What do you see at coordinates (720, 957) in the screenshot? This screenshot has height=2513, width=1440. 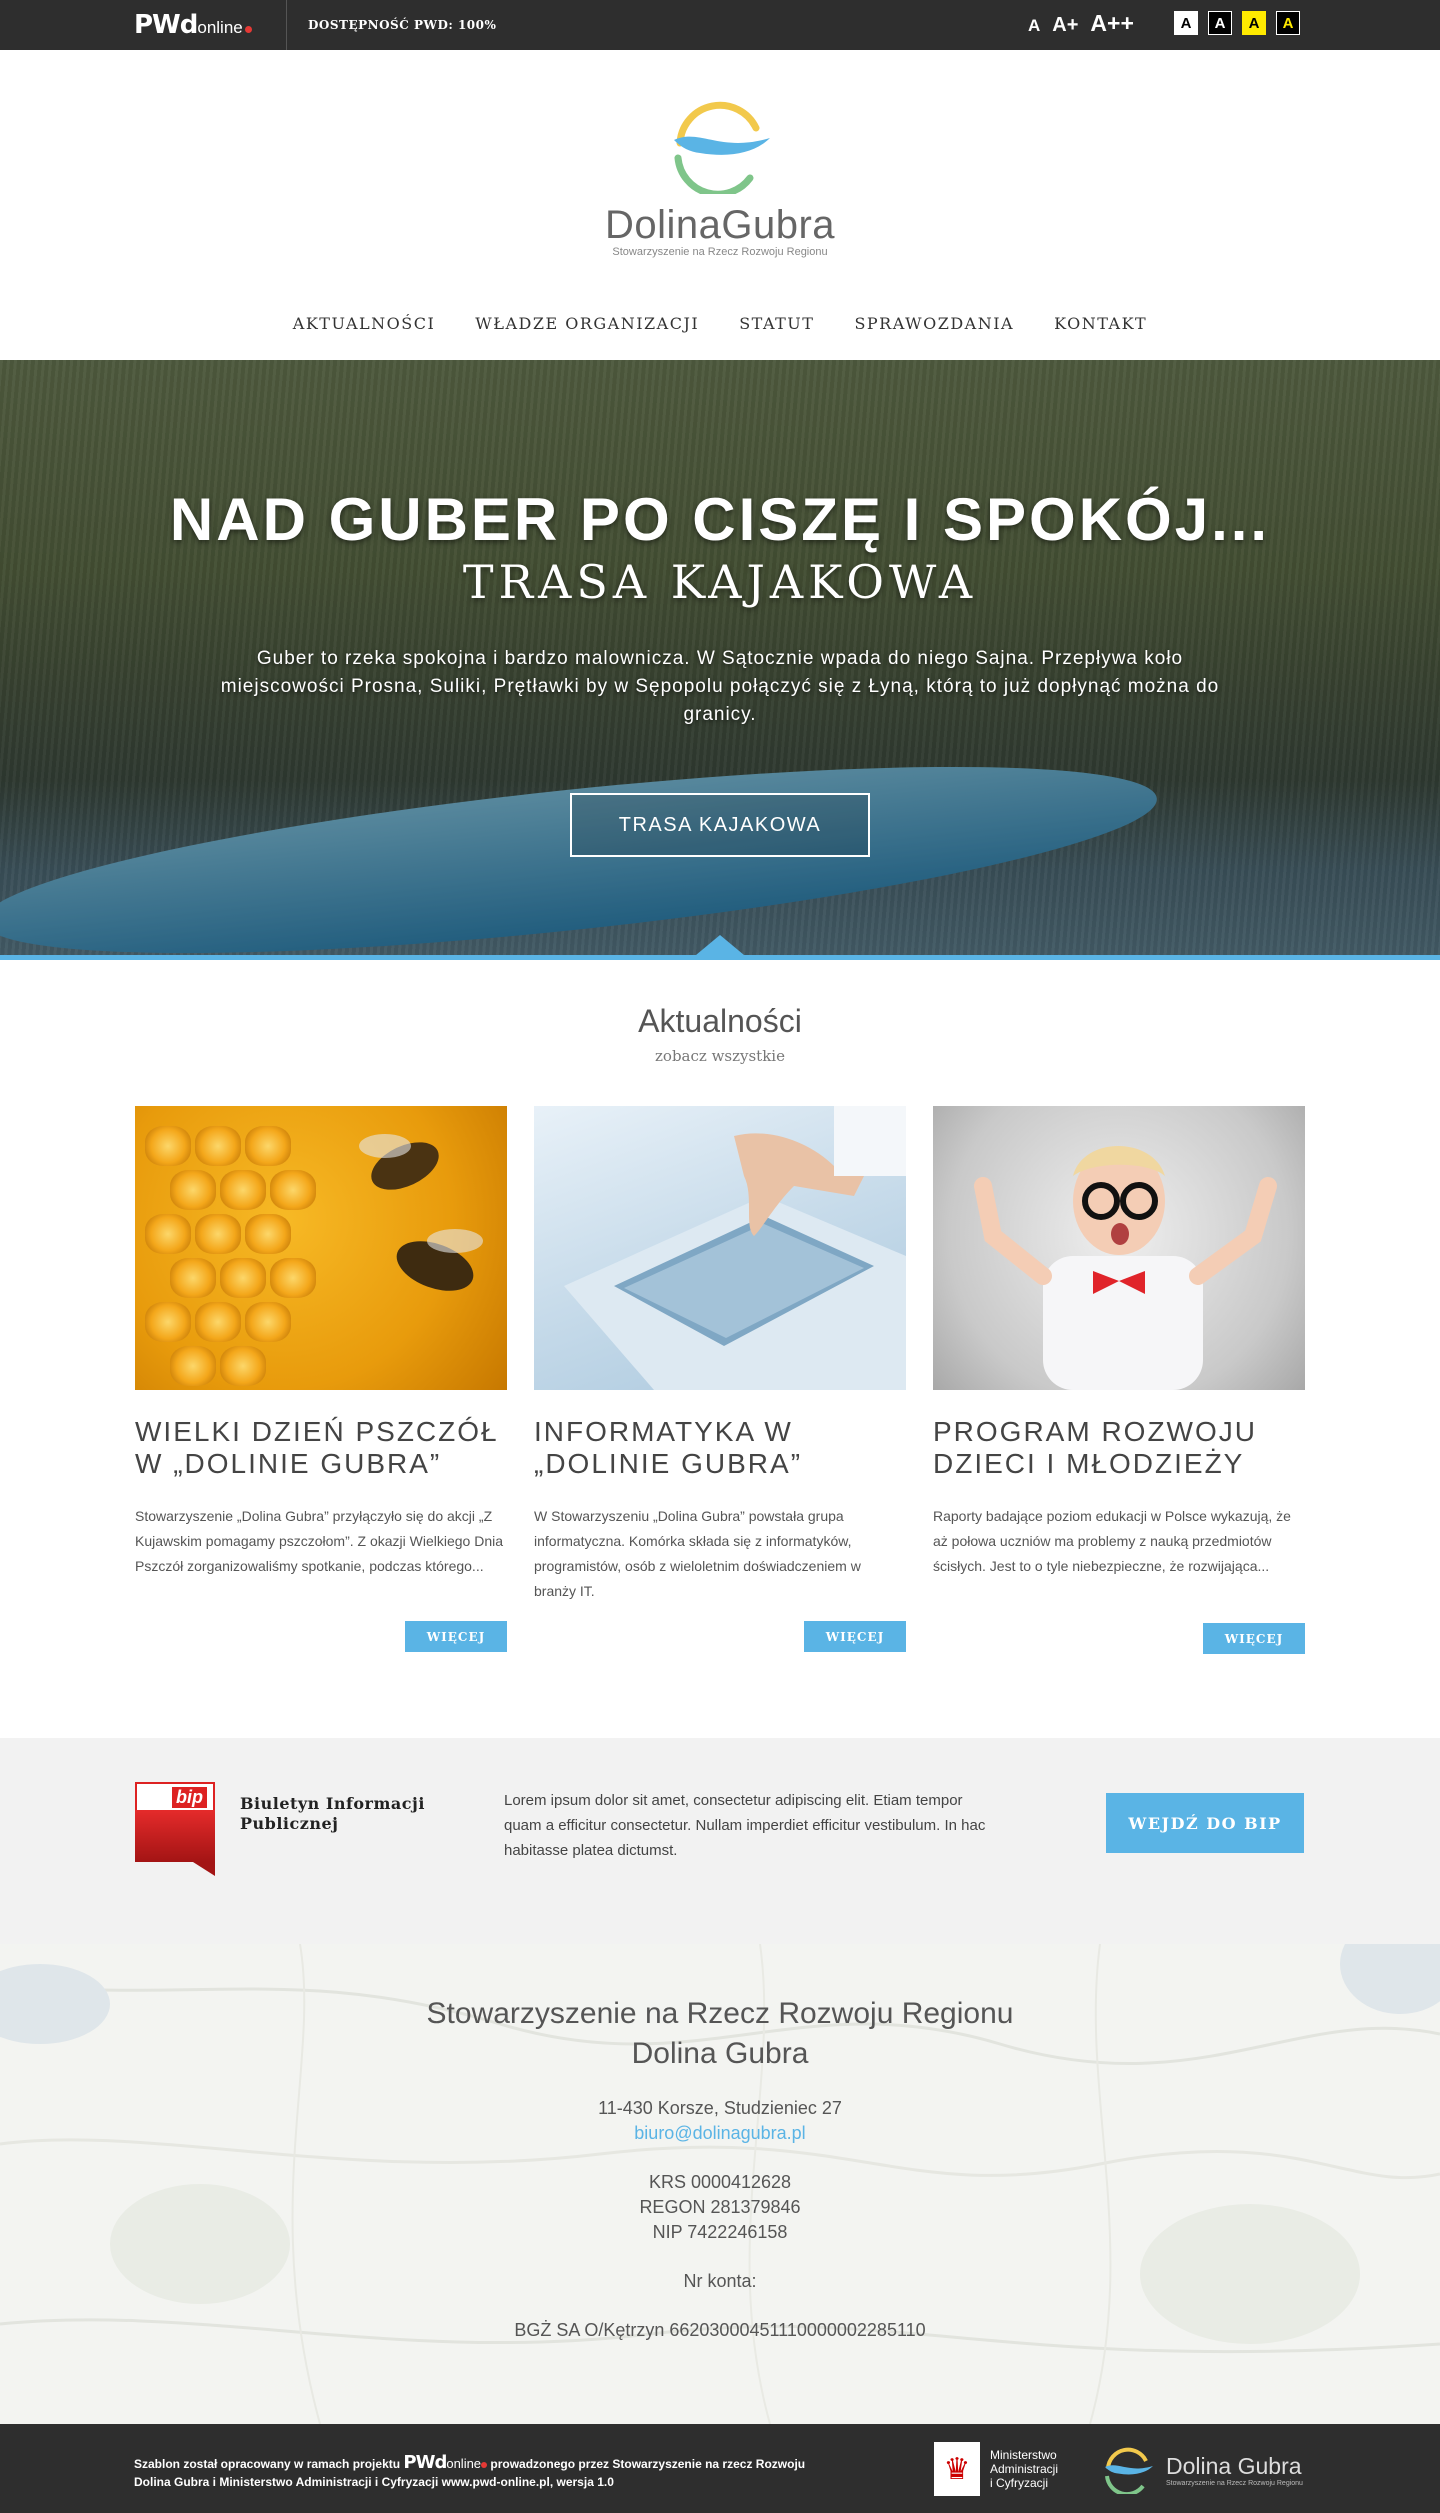 I see `hero-bottom-bar` at bounding box center [720, 957].